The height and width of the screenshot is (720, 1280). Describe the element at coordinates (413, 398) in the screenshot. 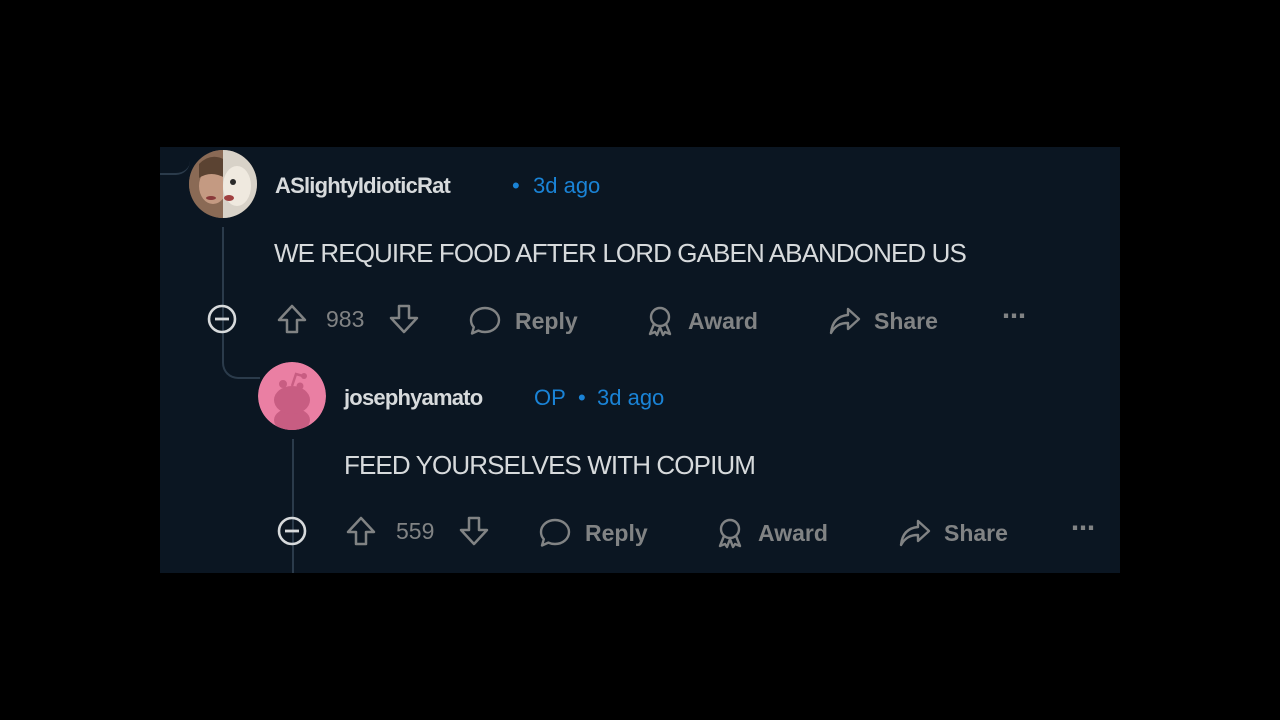

I see `comment-author: josephyamato` at that location.